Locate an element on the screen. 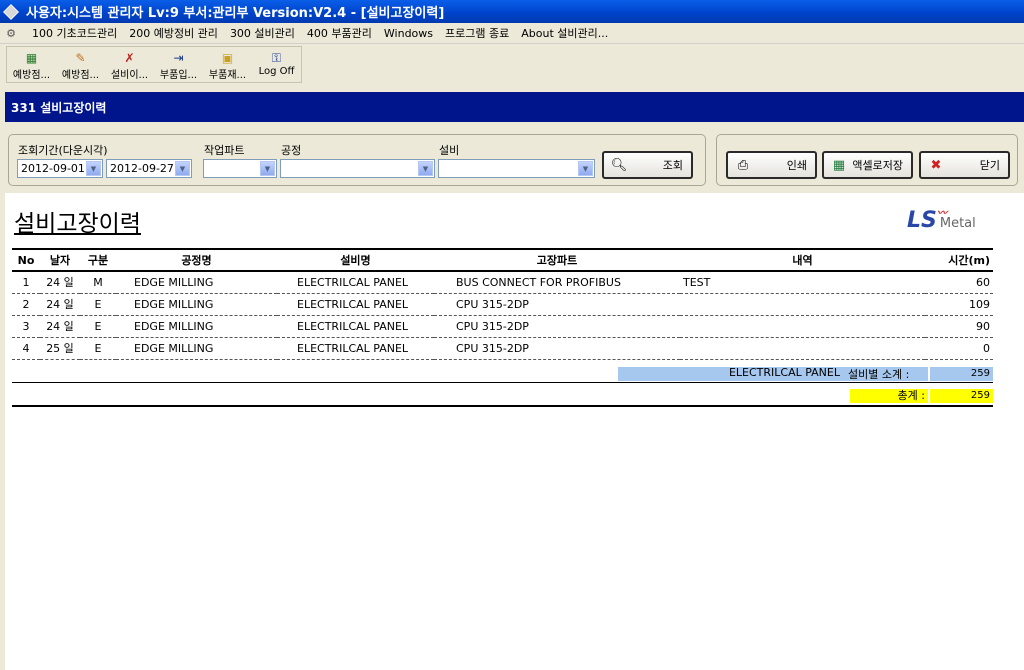  col-process: 공정명 is located at coordinates (196, 260).